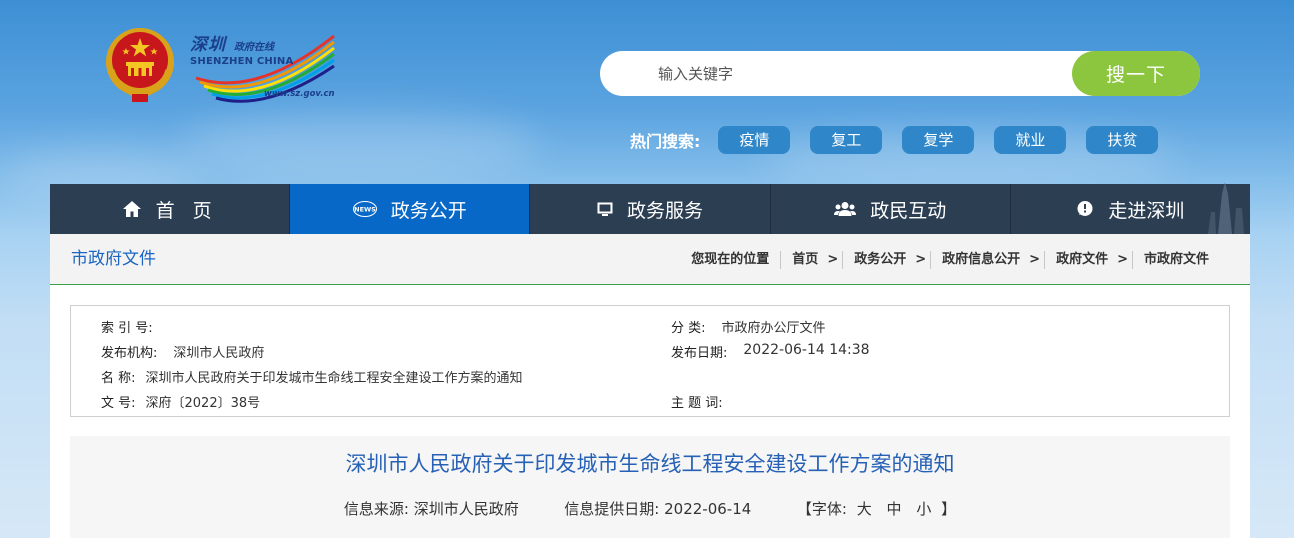  I want to click on meta-subject: 主 题 词:, so click(702, 401).